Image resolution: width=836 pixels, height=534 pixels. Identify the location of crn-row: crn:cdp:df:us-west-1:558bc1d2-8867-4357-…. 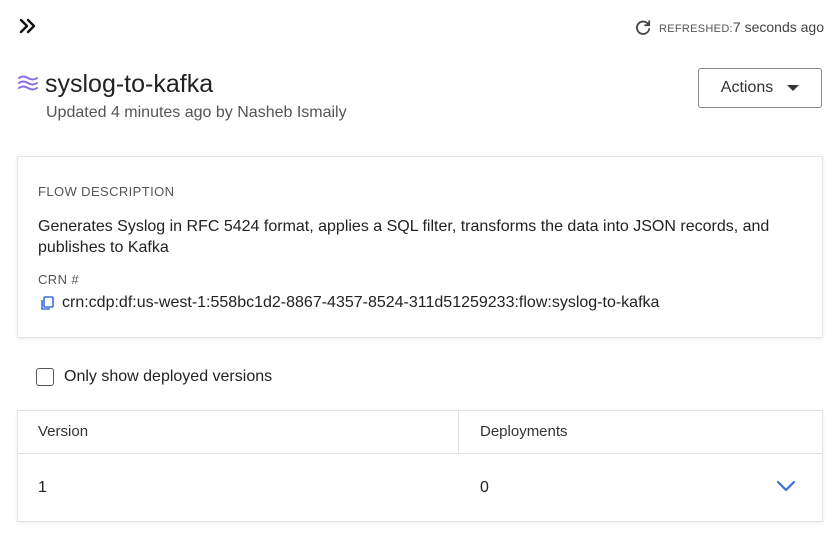
(348, 303).